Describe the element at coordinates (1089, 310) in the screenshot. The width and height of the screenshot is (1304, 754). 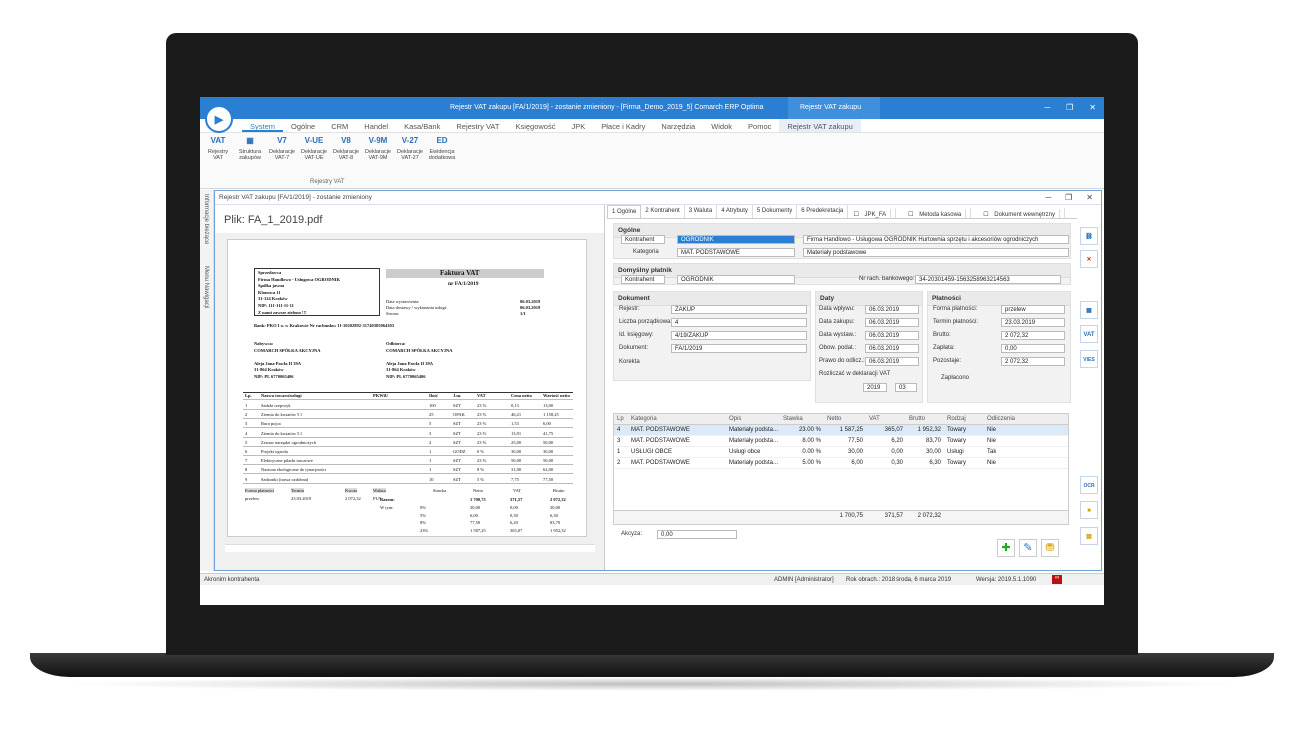
I see `calc-icon: ▦` at that location.